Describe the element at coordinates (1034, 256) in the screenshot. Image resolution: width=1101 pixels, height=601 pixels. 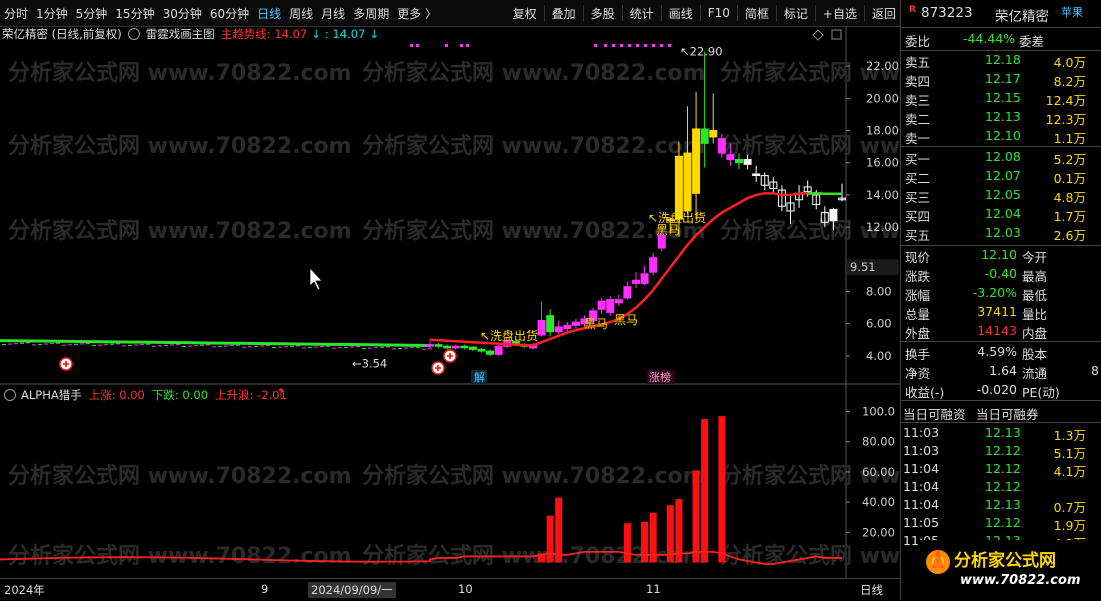
I see `stat-label-2: 今开` at that location.